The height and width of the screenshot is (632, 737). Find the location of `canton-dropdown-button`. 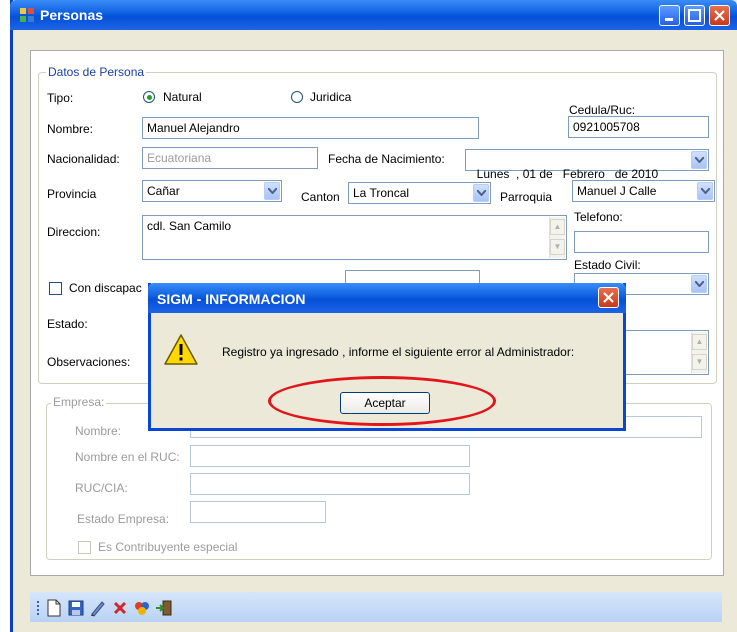

canton-dropdown-button is located at coordinates (481, 193).